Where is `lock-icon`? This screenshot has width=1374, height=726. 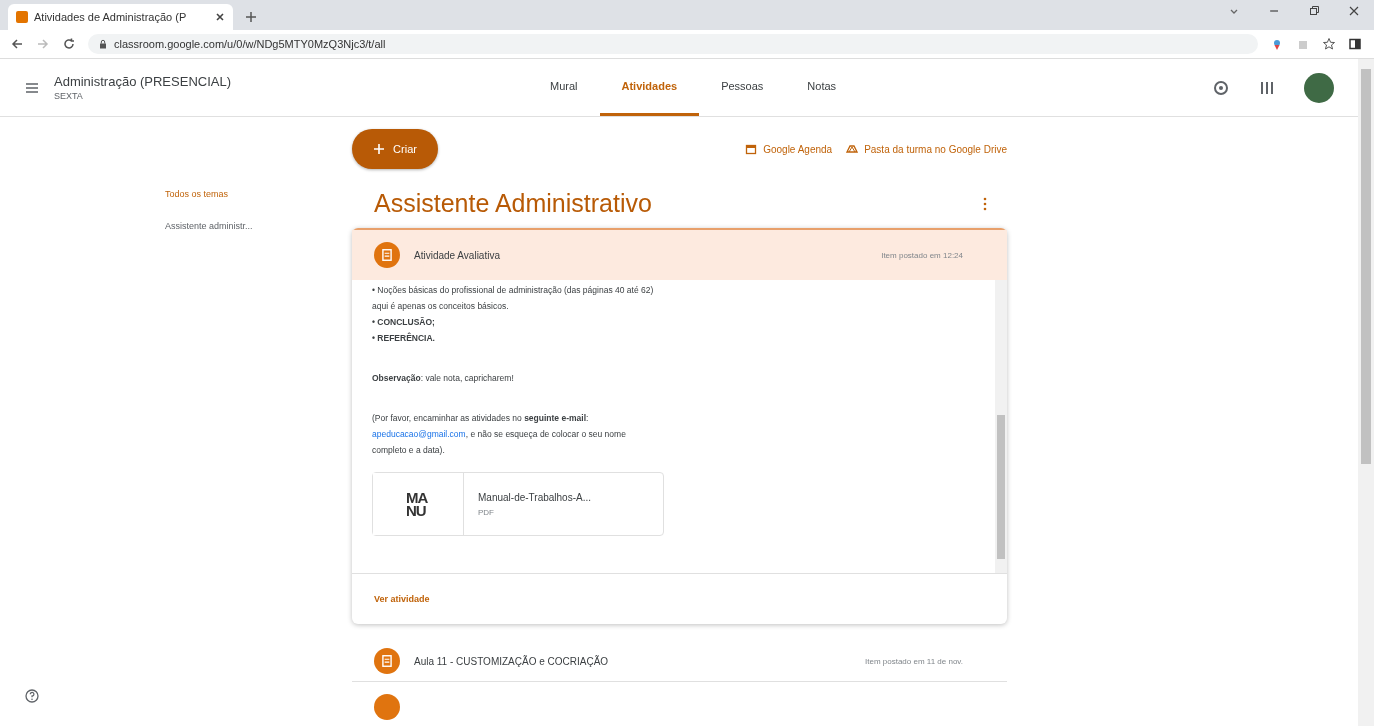
lock-icon is located at coordinates (103, 44).